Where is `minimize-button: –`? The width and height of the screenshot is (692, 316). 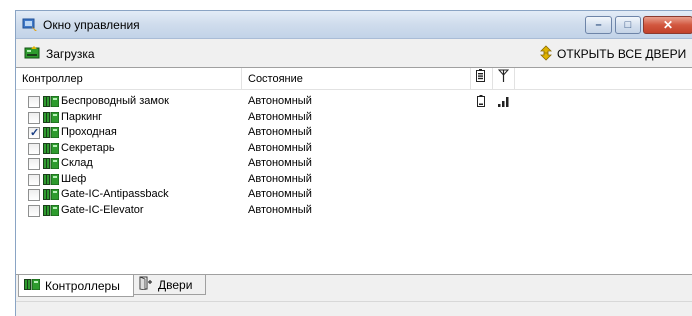 minimize-button: – is located at coordinates (598, 25).